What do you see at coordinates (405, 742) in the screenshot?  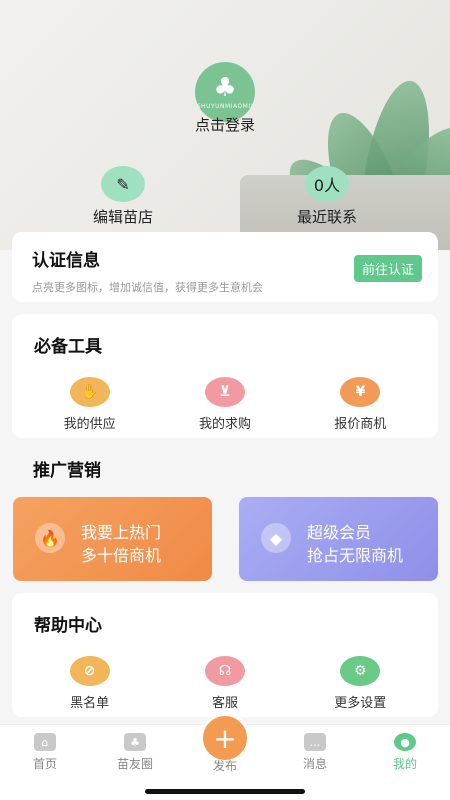 I see `user-icon: ●` at bounding box center [405, 742].